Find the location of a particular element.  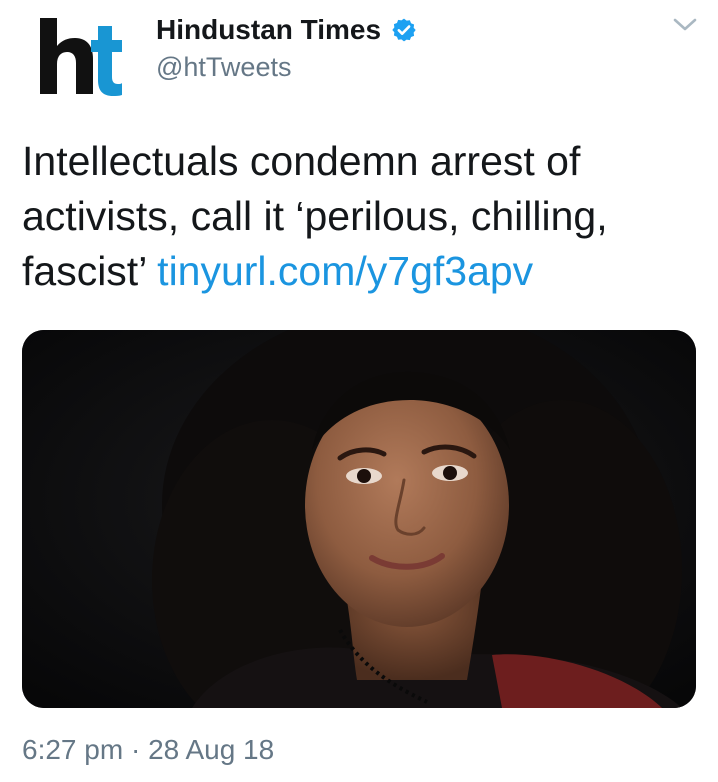

account-avatar is located at coordinates (76, 58).